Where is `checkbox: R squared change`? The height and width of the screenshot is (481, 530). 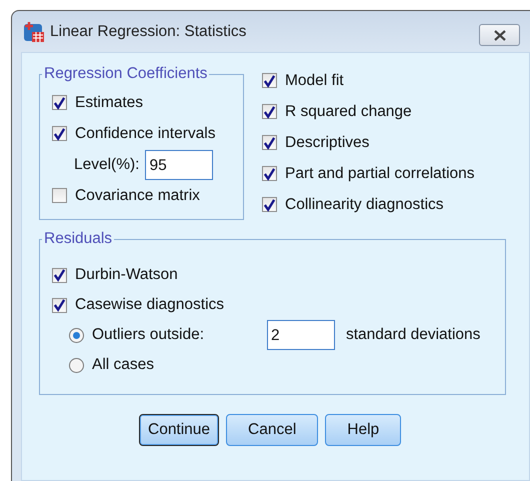 checkbox: R squared change is located at coordinates (337, 111).